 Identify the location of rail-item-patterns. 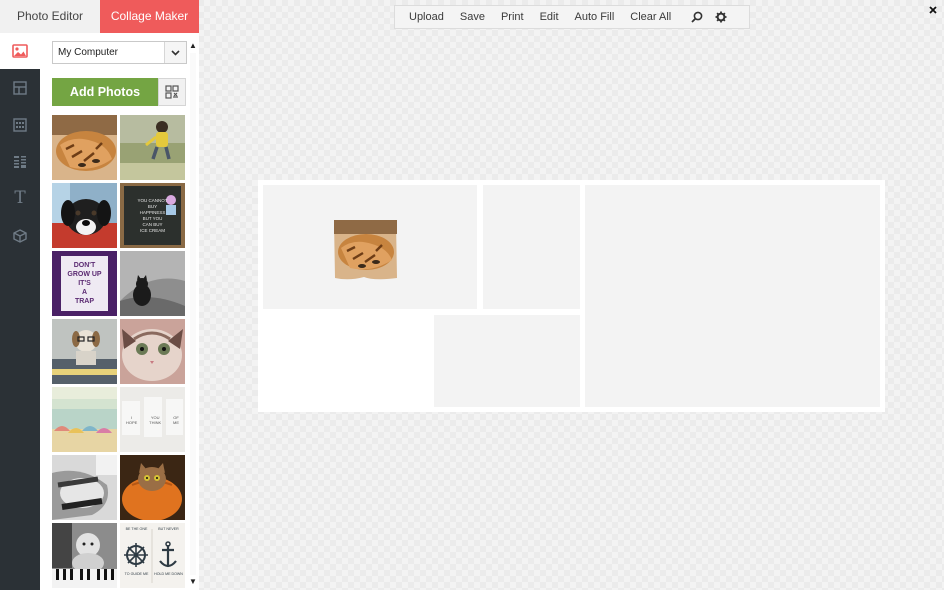
(20, 161).